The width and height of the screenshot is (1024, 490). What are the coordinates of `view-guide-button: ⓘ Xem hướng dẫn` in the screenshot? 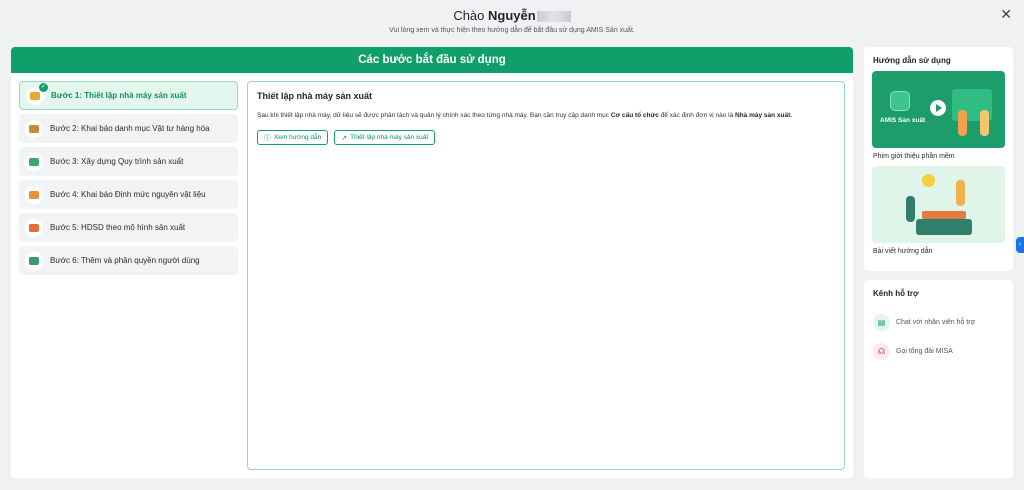 It's located at (293, 137).